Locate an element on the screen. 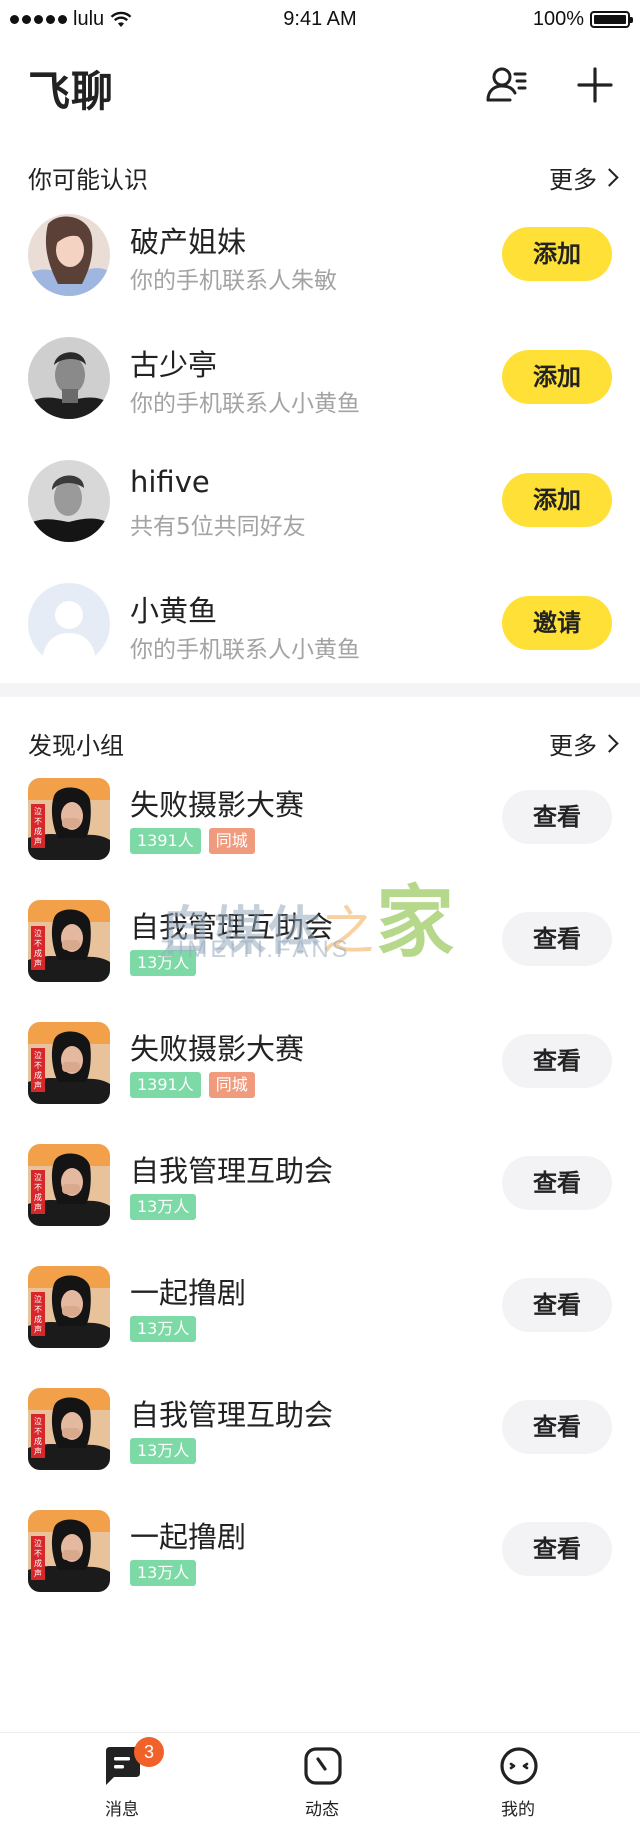  add-button is located at coordinates (595, 85).